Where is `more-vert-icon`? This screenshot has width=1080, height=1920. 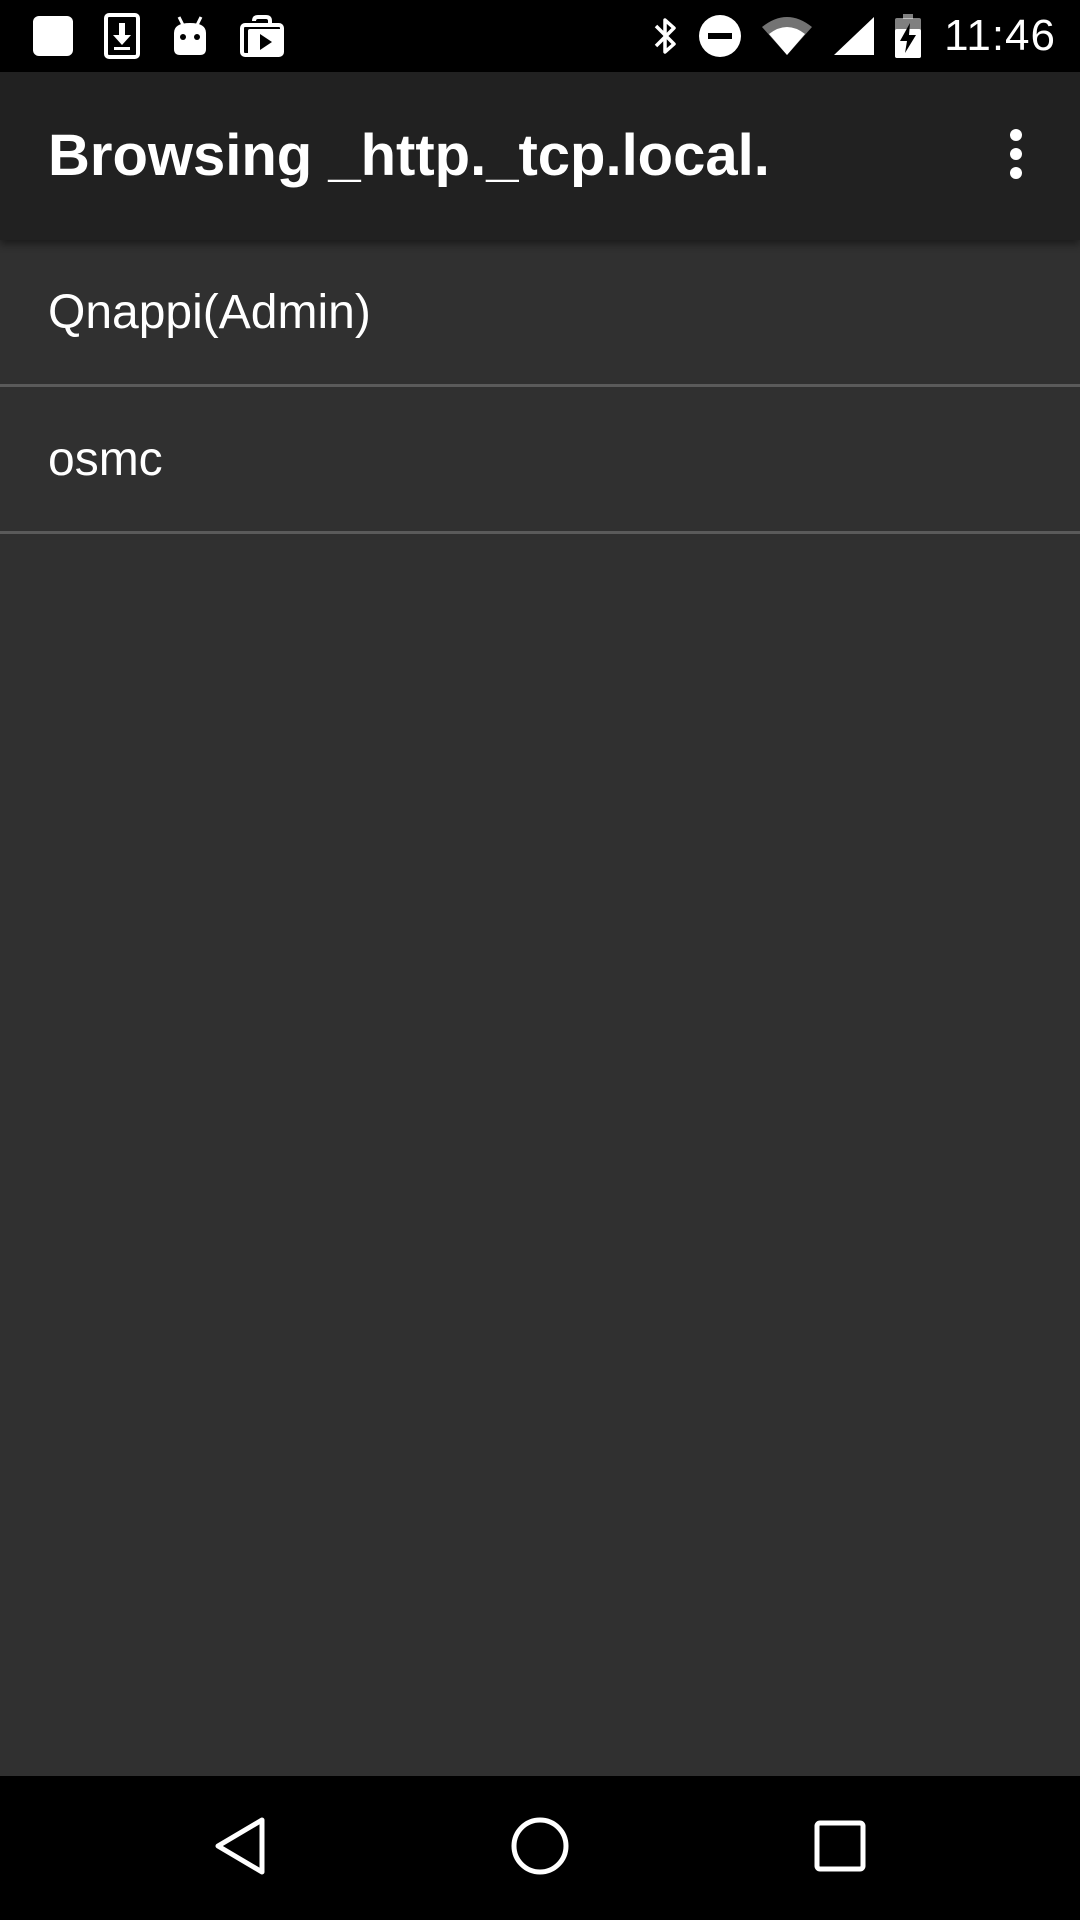 more-vert-icon is located at coordinates (1016, 156).